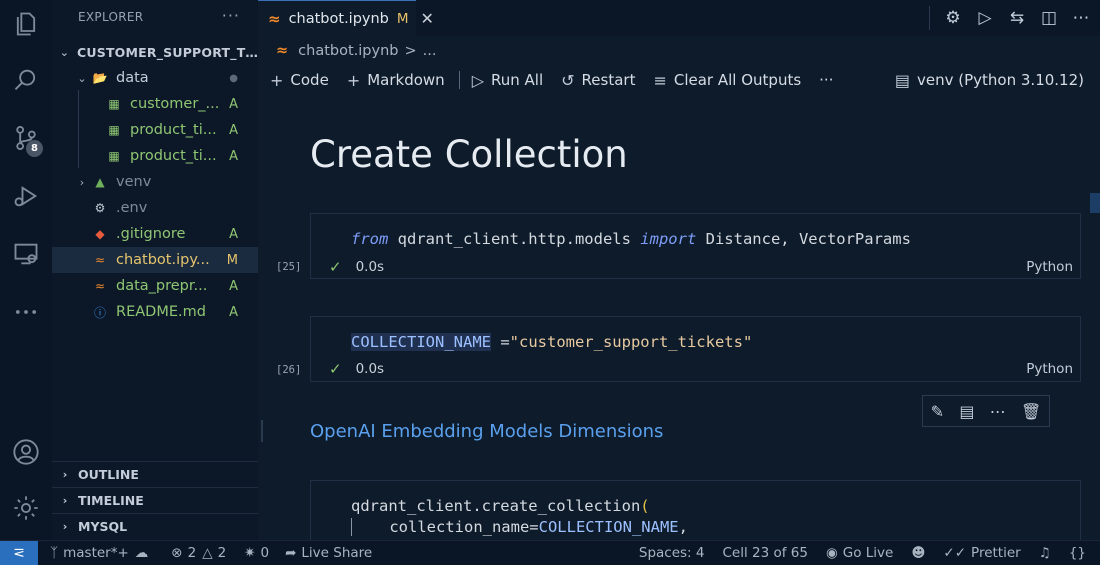 Image resolution: width=1100 pixels, height=565 pixels. What do you see at coordinates (598, 80) in the screenshot?
I see `restart-button: ↺ Restart` at bounding box center [598, 80].